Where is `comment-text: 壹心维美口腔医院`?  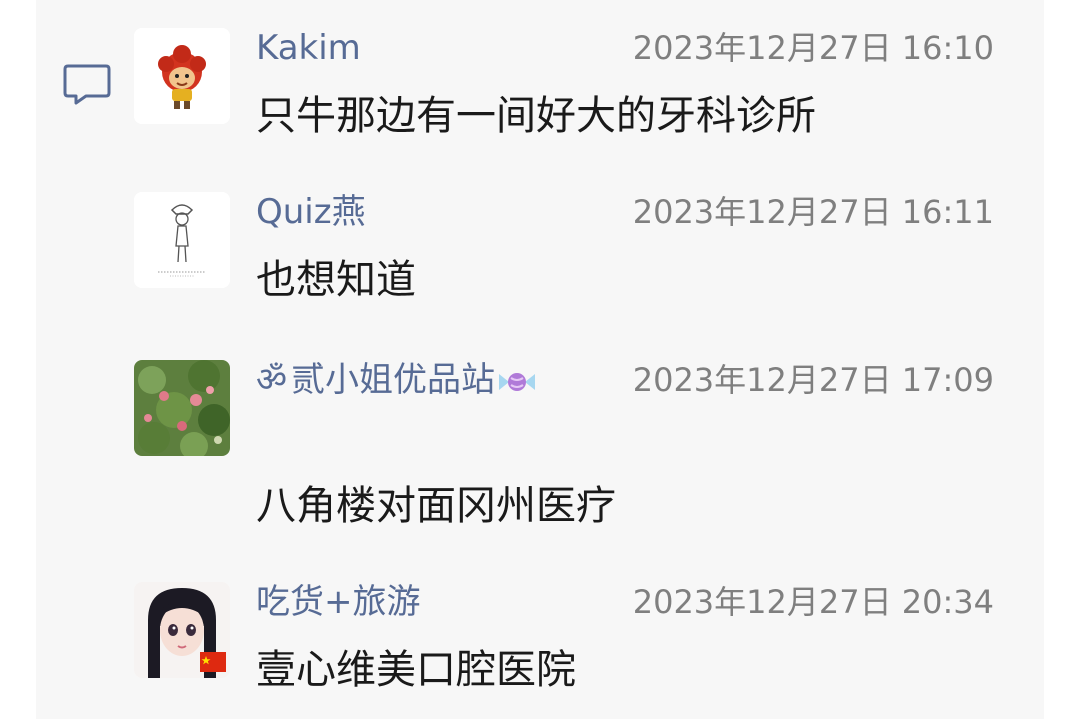
comment-text: 壹心维美口腔医院 is located at coordinates (416, 670).